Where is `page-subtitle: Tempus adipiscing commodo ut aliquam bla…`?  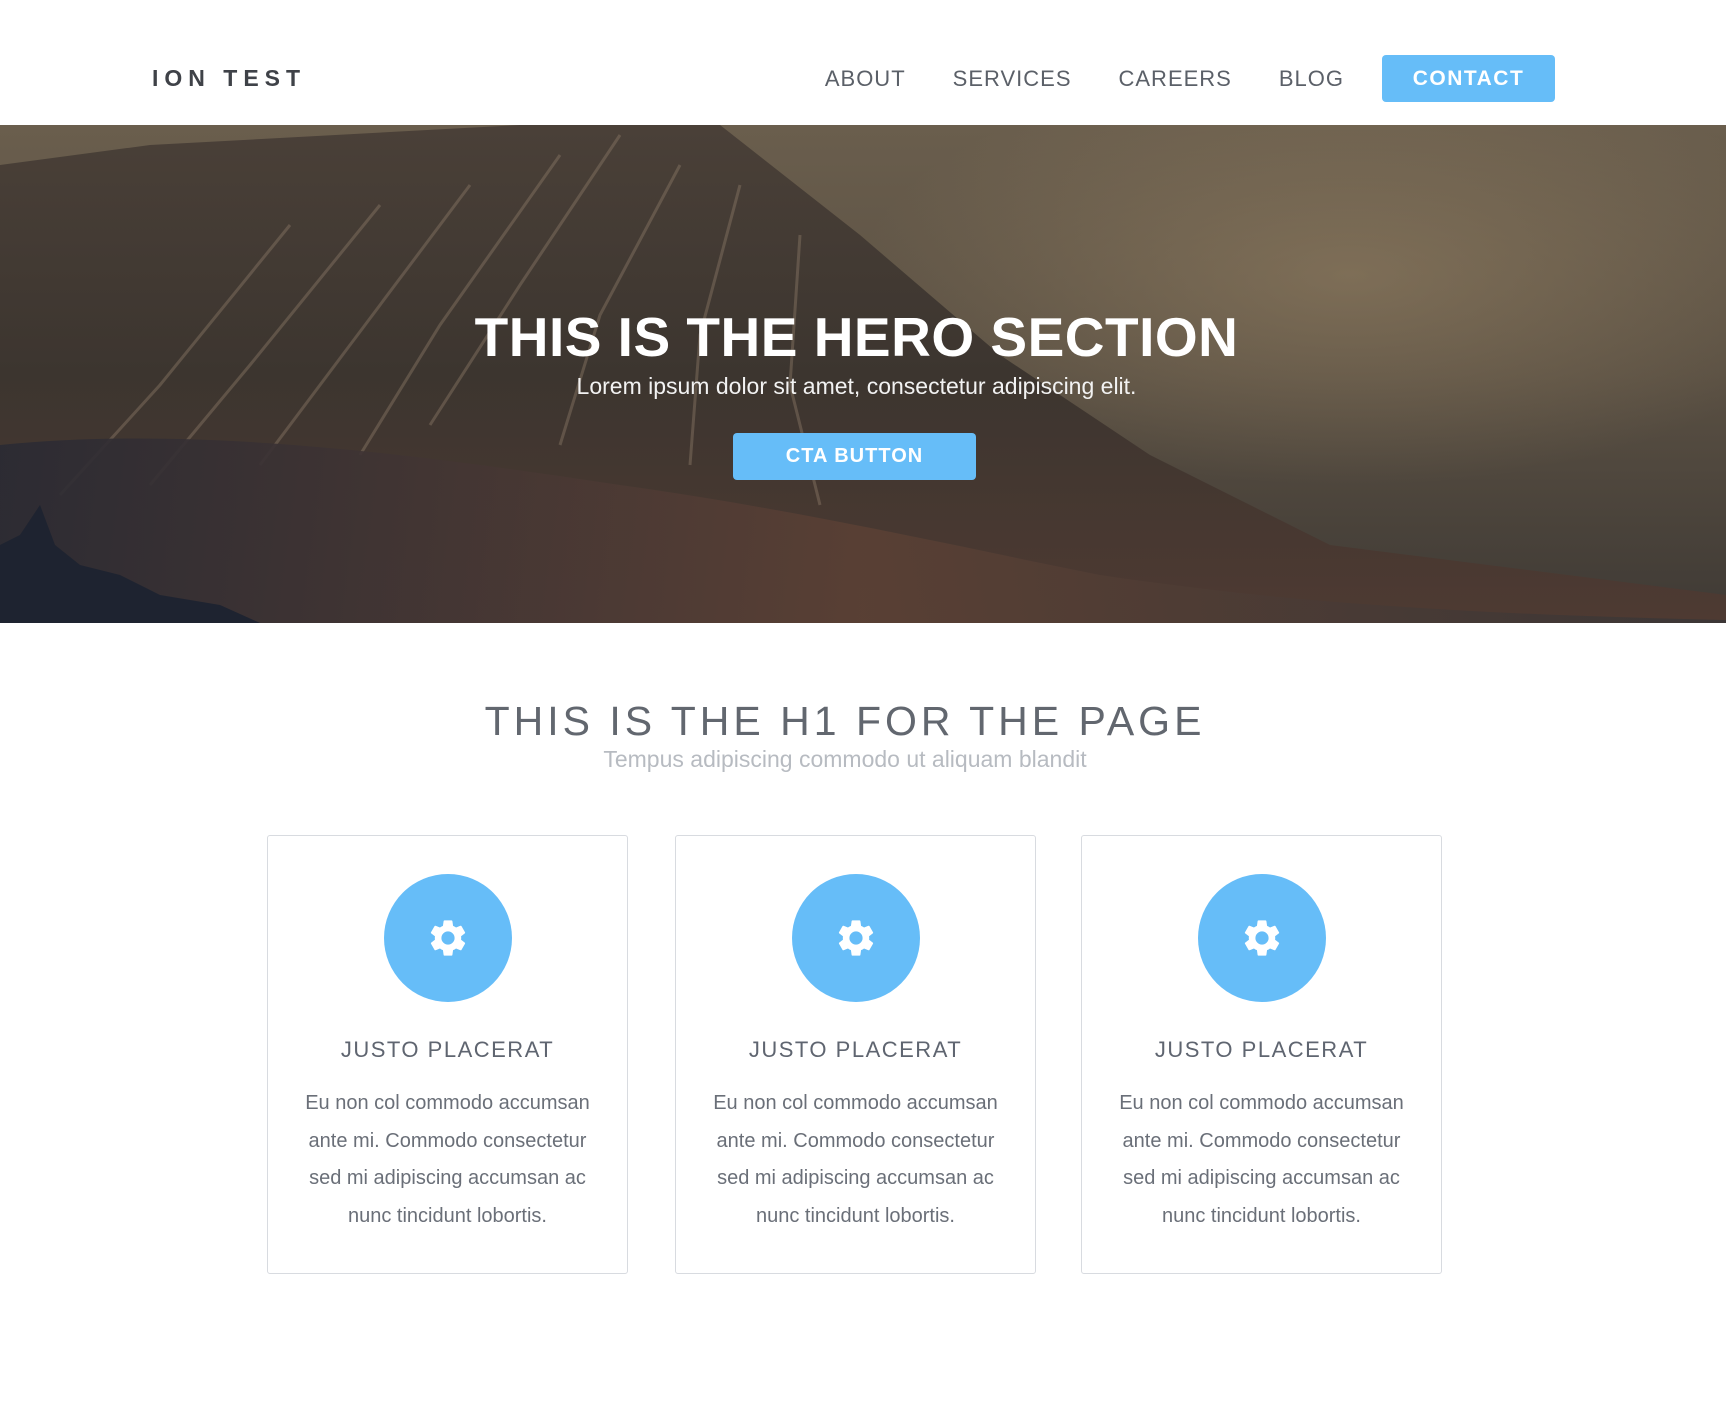
page-subtitle: Tempus adipiscing commodo ut aliquam bla… is located at coordinates (845, 759).